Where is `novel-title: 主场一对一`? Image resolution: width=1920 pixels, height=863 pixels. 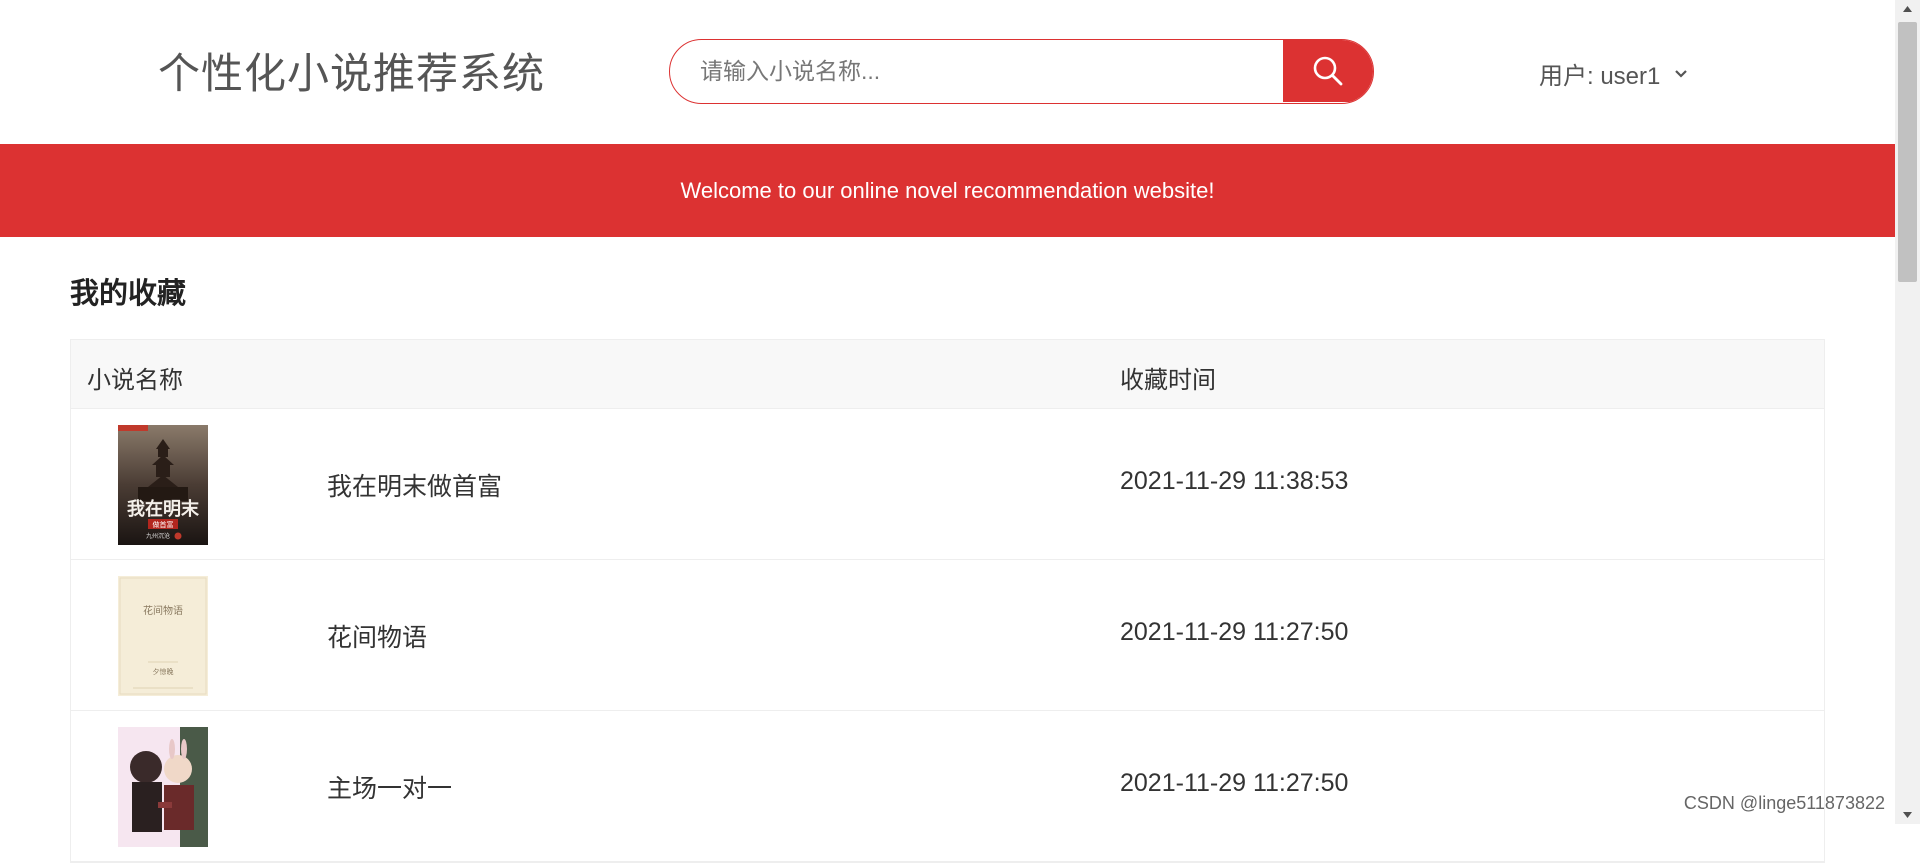
novel-title: 主场一对一 is located at coordinates (389, 787).